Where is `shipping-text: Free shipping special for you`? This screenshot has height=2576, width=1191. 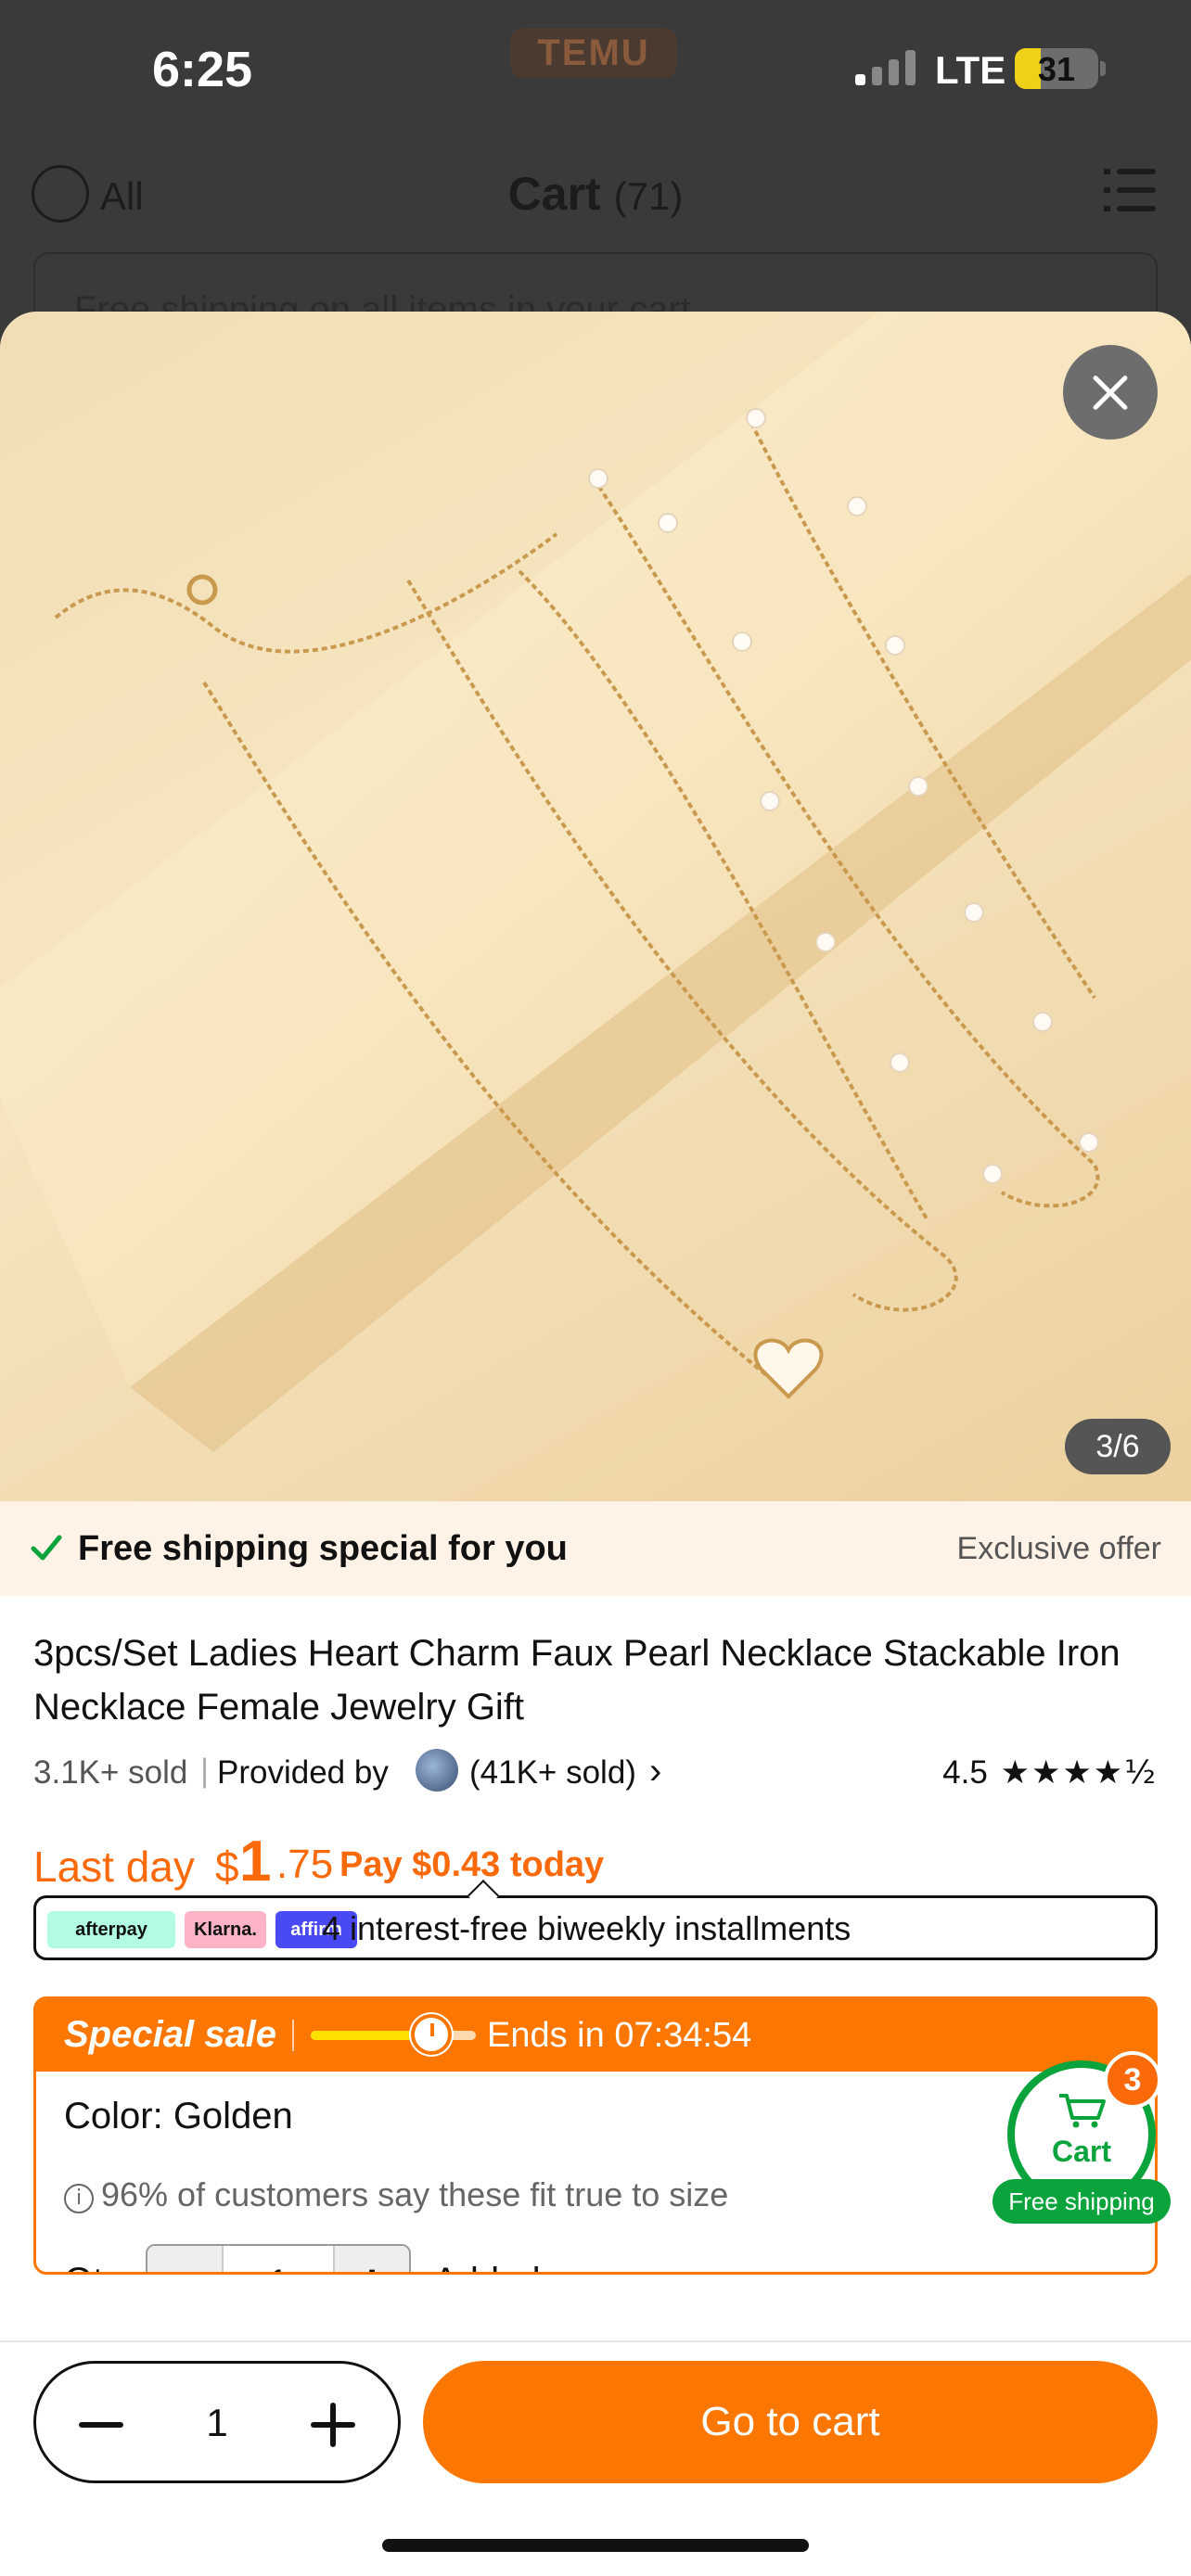 shipping-text: Free shipping special for you is located at coordinates (323, 1548).